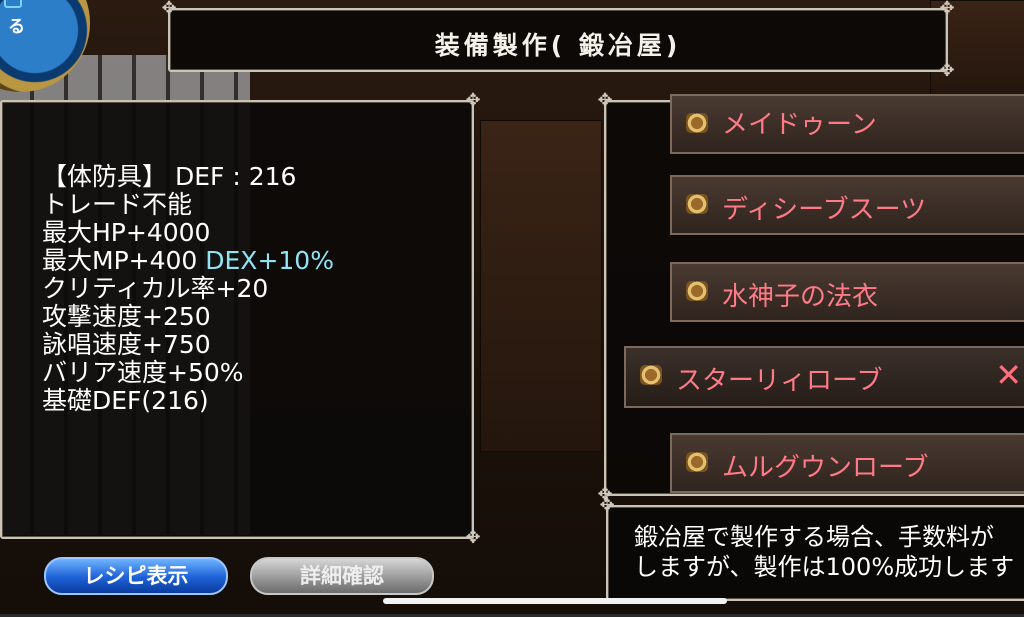 The height and width of the screenshot is (617, 1024). What do you see at coordinates (169, 176) in the screenshot?
I see `stat-line: 【体防具】 DEF : 216` at bounding box center [169, 176].